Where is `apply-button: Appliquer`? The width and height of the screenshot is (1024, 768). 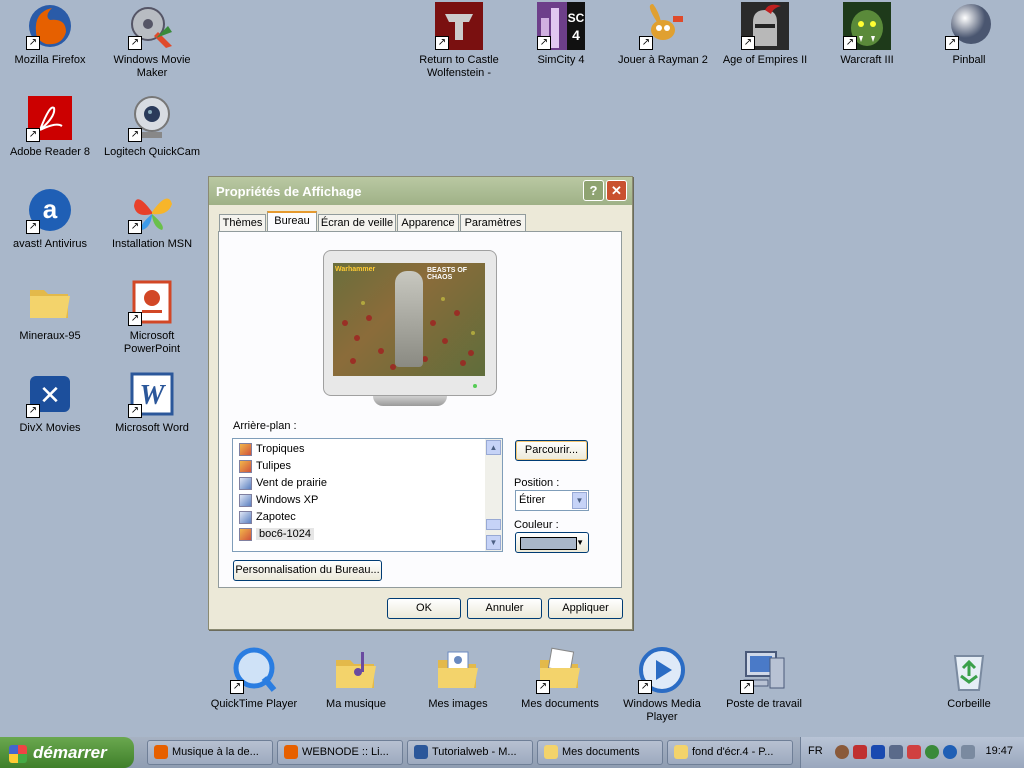 apply-button: Appliquer is located at coordinates (585, 608).